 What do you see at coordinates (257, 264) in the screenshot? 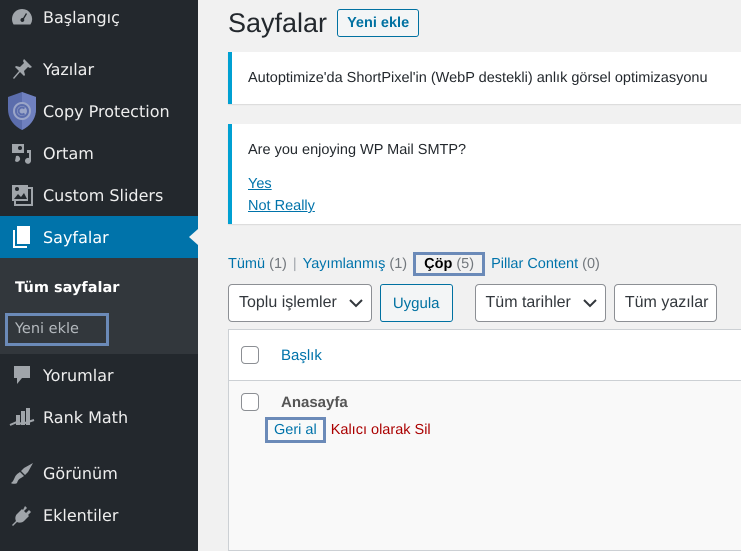
I see `status-filter-link: Tümü (1)` at bounding box center [257, 264].